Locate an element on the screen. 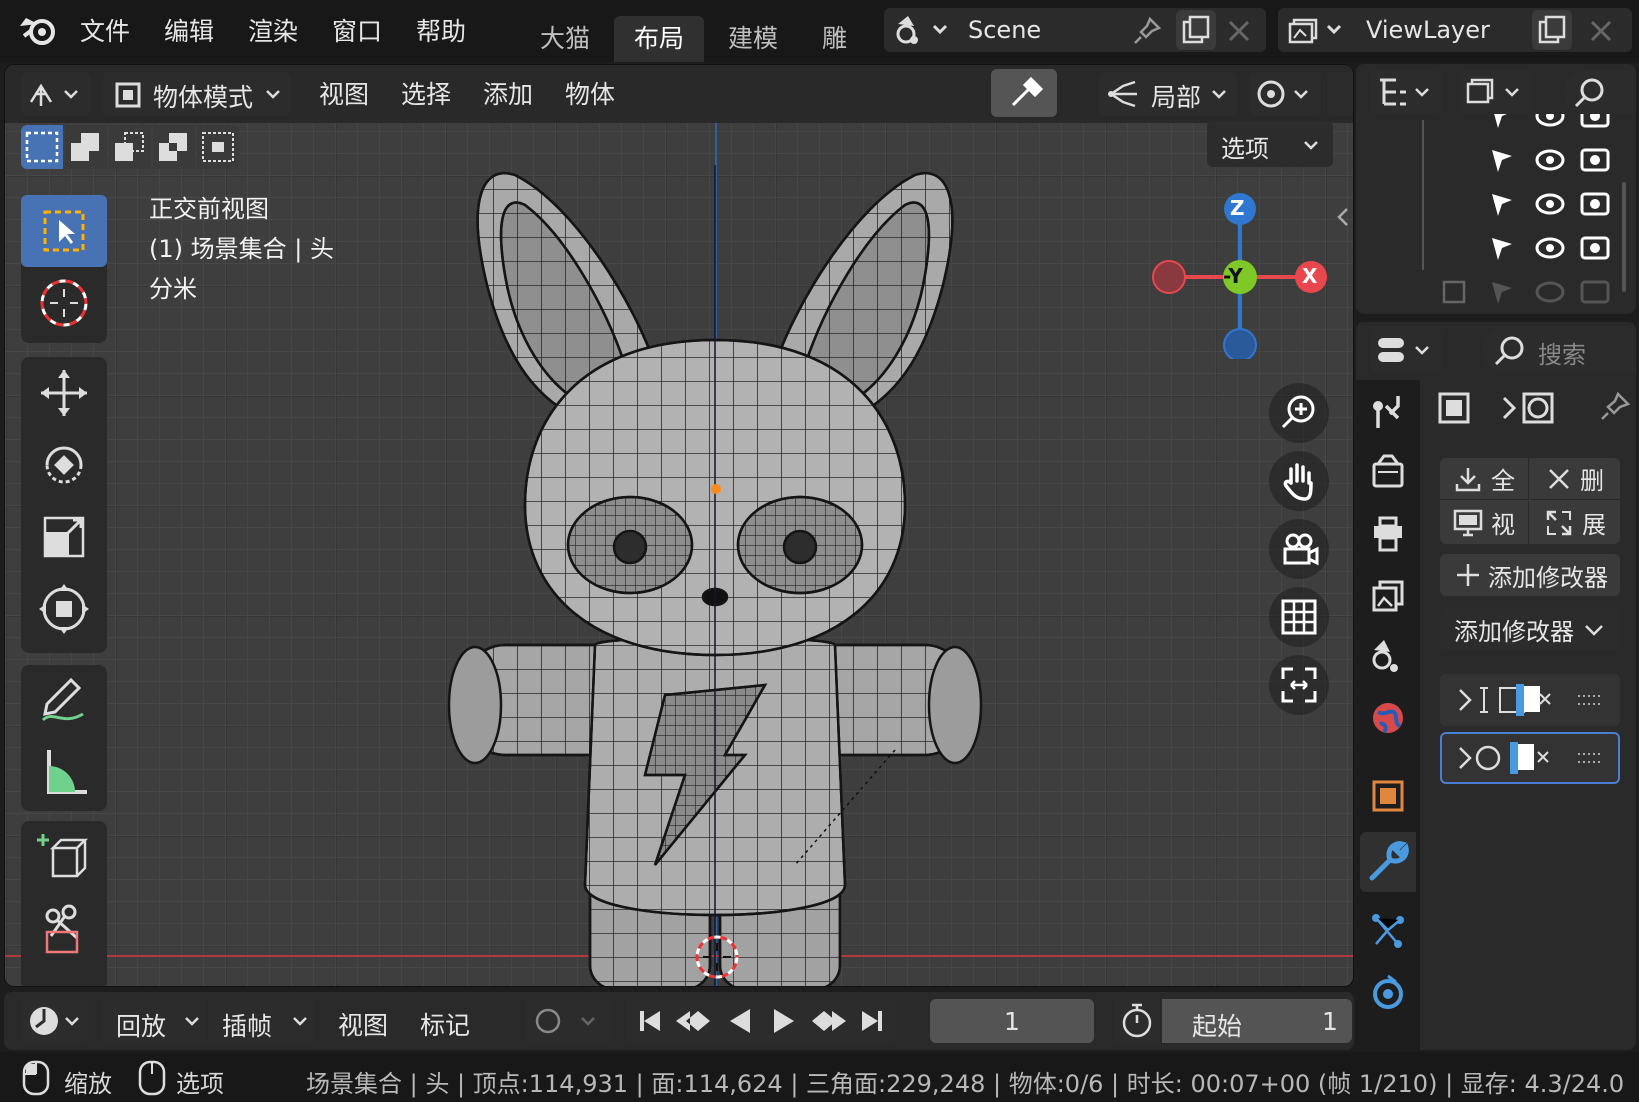  editor-type-button is located at coordinates (56, 94).